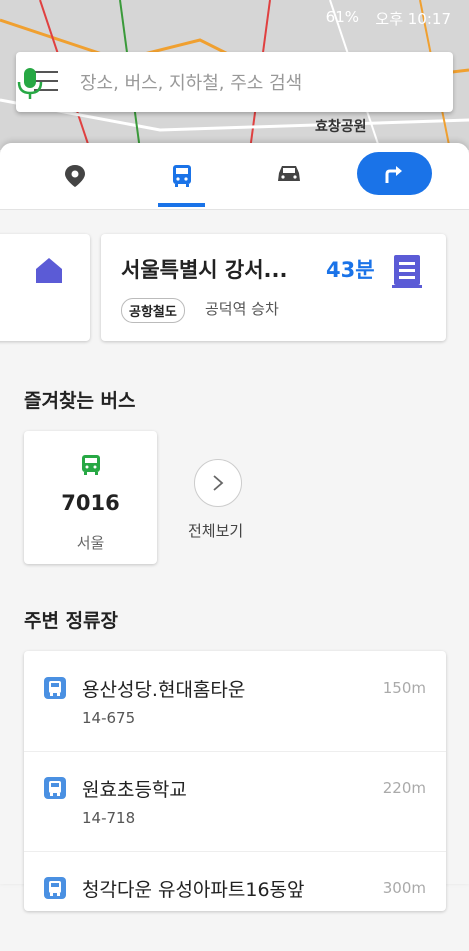 The image size is (469, 951). I want to click on bus-region: 서울, so click(90, 543).